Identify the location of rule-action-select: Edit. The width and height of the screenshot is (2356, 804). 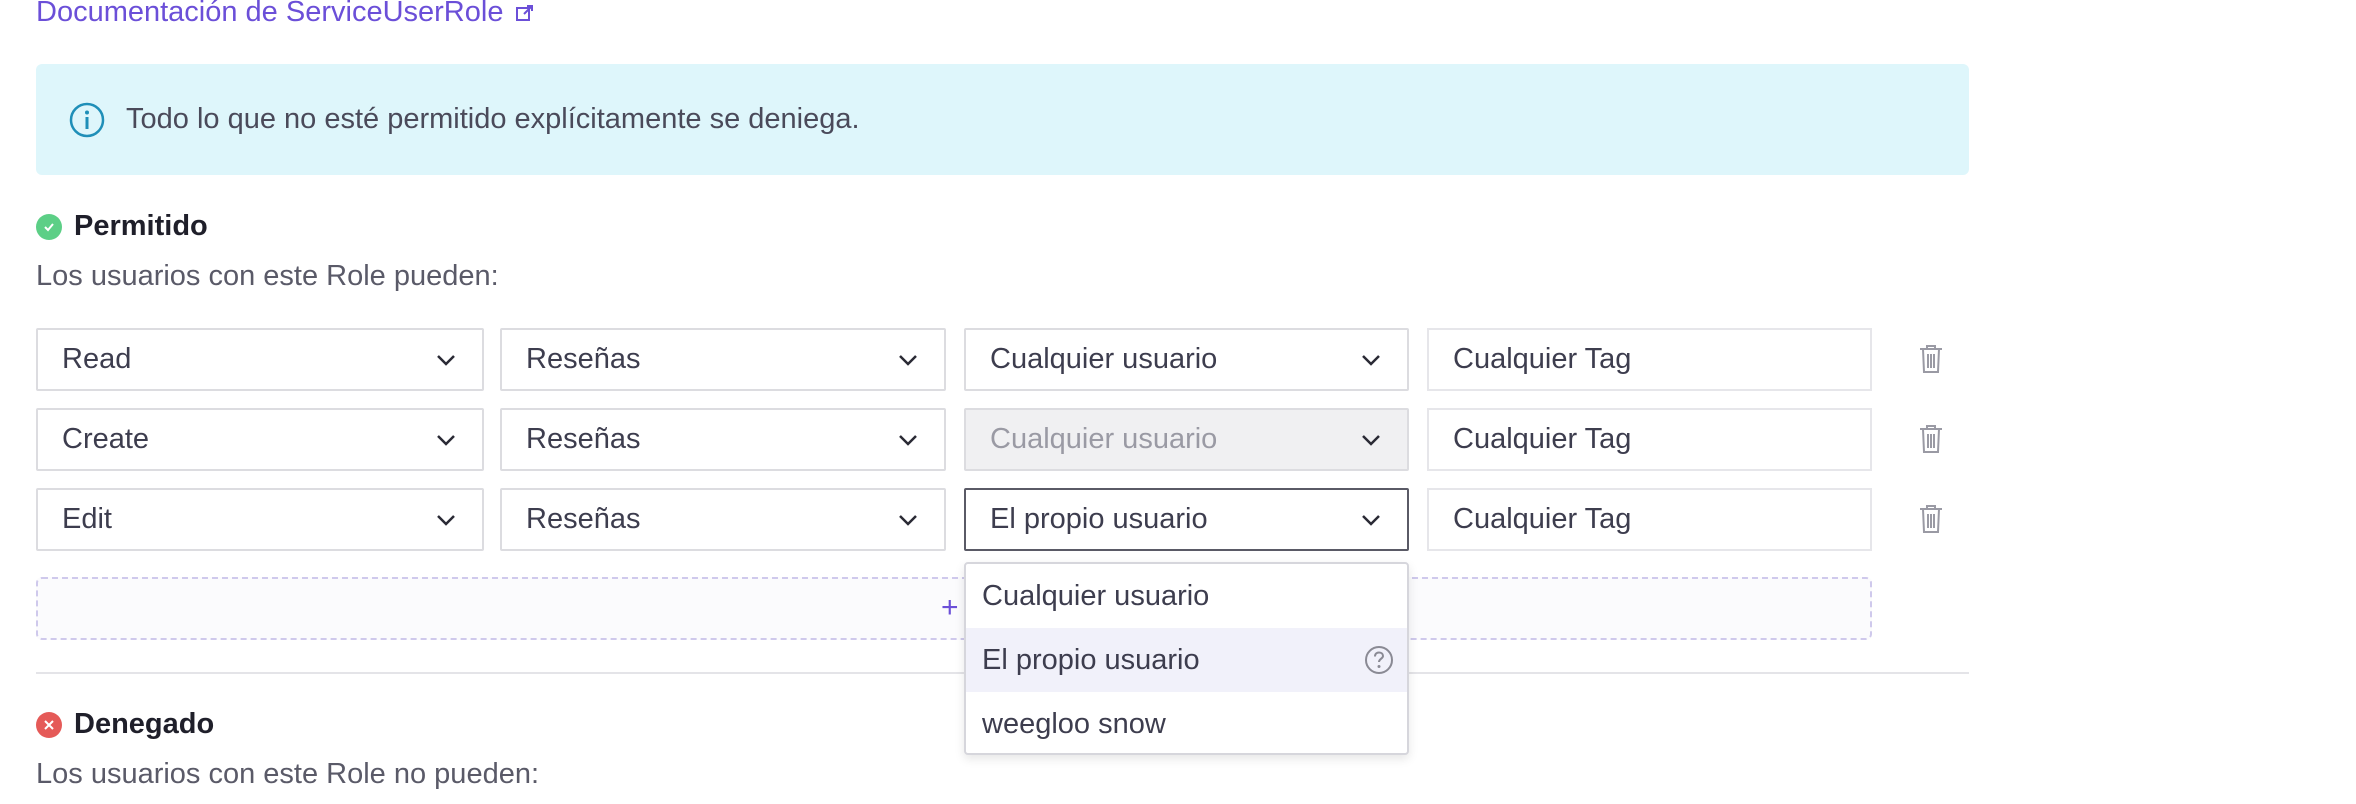
(260, 519).